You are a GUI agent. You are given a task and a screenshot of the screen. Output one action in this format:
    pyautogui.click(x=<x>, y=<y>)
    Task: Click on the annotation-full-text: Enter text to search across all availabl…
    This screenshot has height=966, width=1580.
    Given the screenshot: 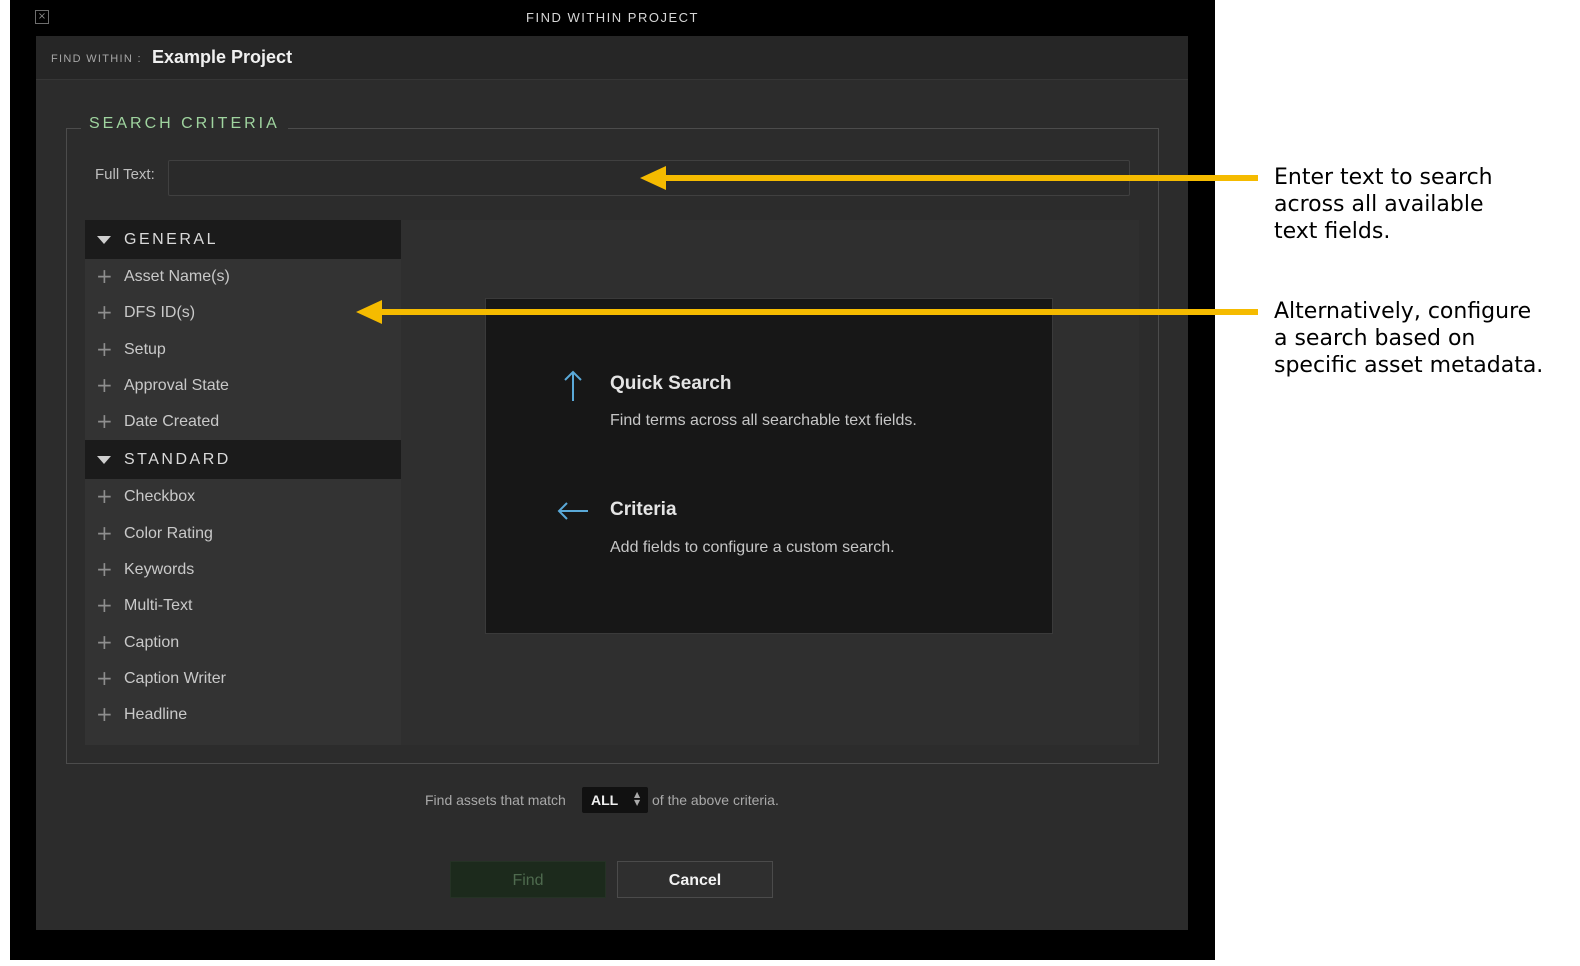 What is the action you would take?
    pyautogui.click(x=1383, y=204)
    